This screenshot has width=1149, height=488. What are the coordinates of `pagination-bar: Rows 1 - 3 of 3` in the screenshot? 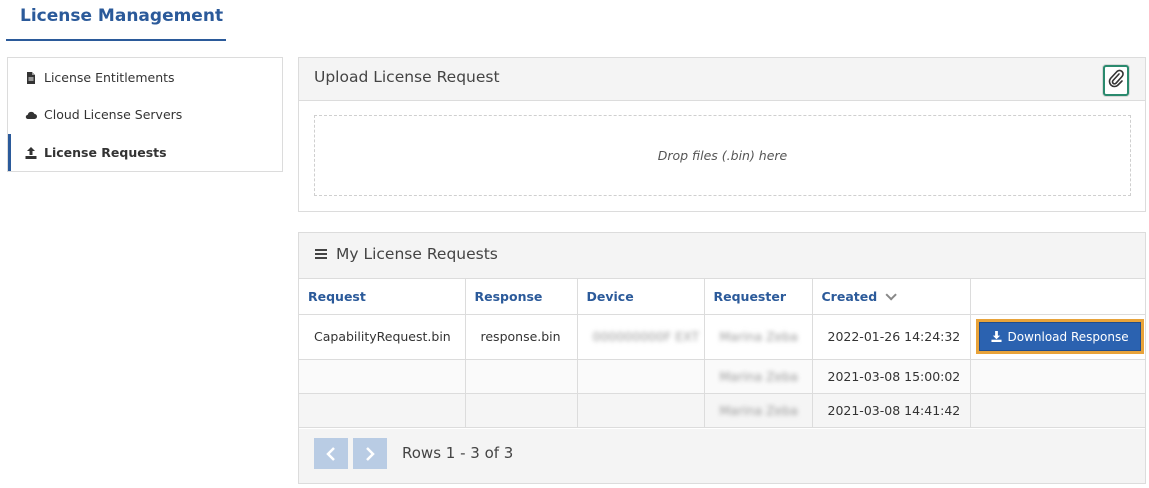 It's located at (722, 456).